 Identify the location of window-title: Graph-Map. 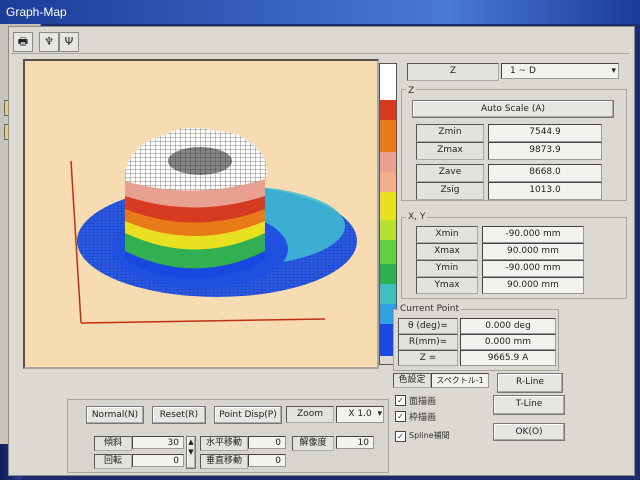
(36, 12).